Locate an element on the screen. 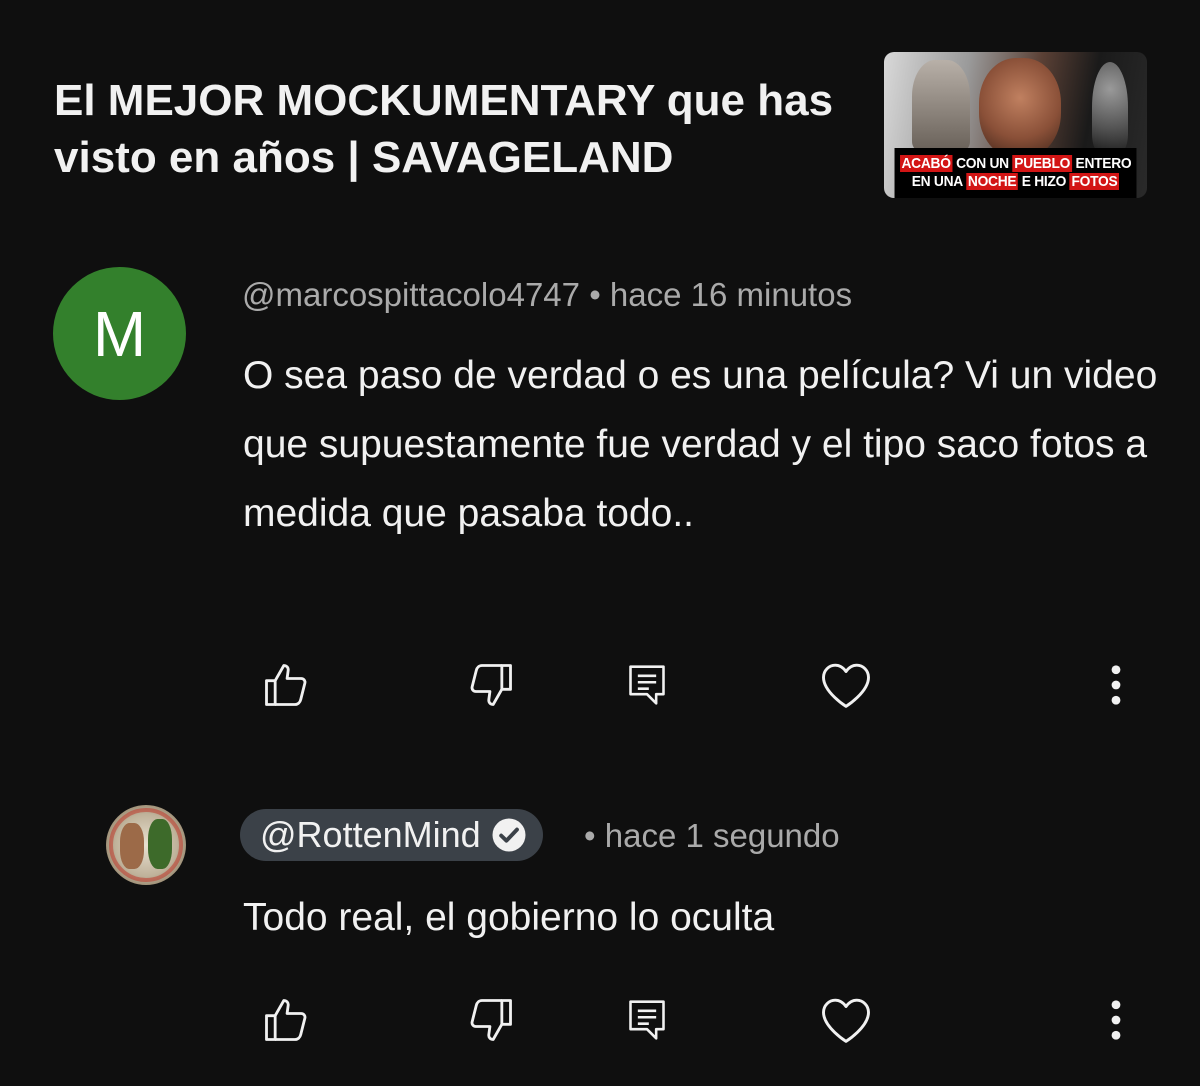 This screenshot has height=1086, width=1200. comment-meta: @marcospittacolo4747 • hace 16 minutos is located at coordinates (547, 295).